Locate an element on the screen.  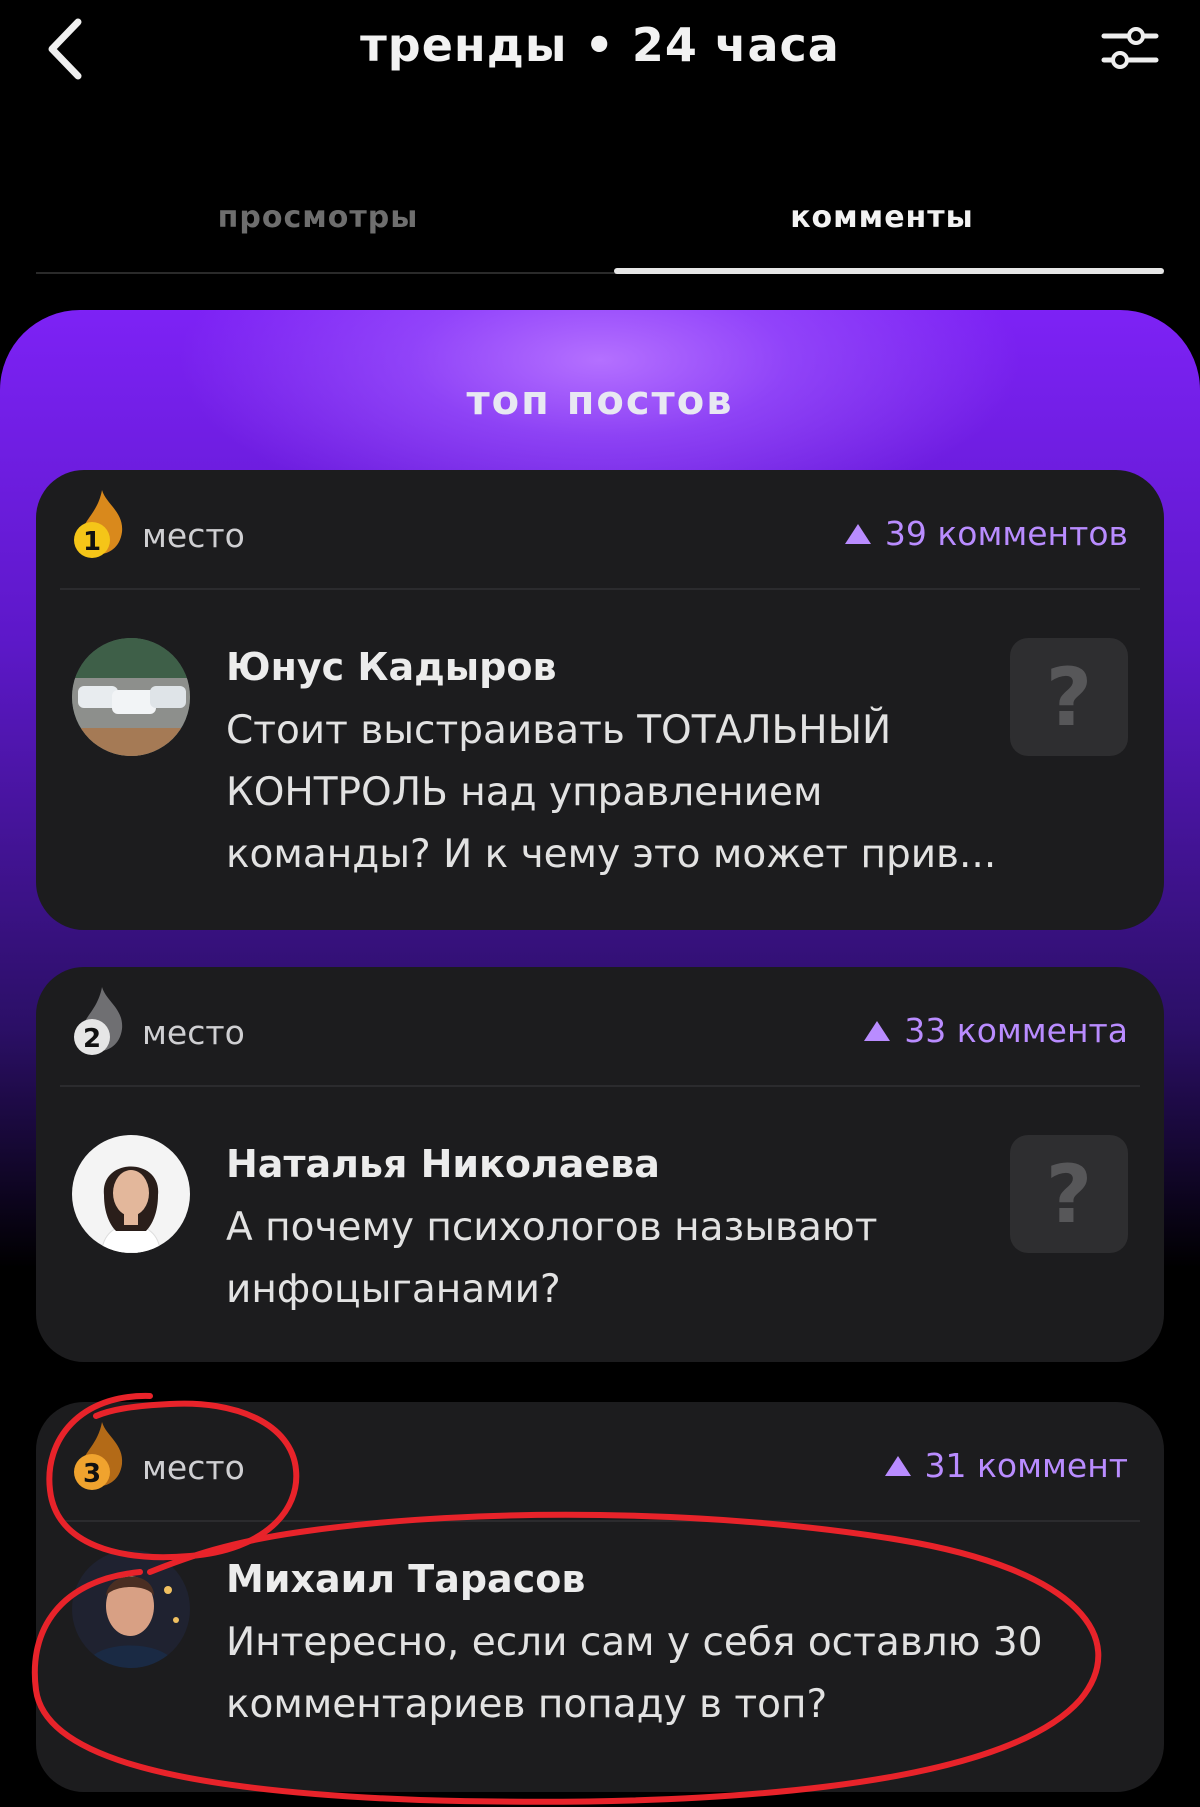
fire-rank-icon: 3 is located at coordinates (101, 1459).